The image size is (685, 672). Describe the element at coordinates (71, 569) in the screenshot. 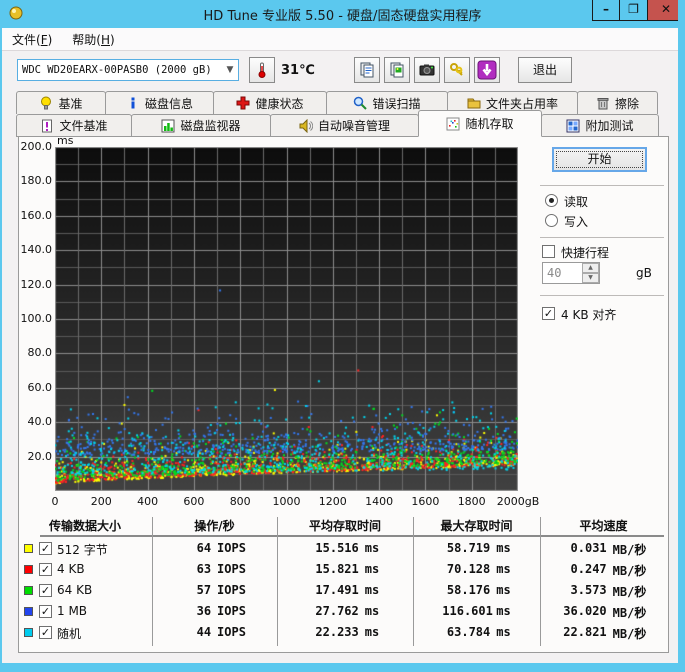

I see `series-label: 4 KB` at that location.